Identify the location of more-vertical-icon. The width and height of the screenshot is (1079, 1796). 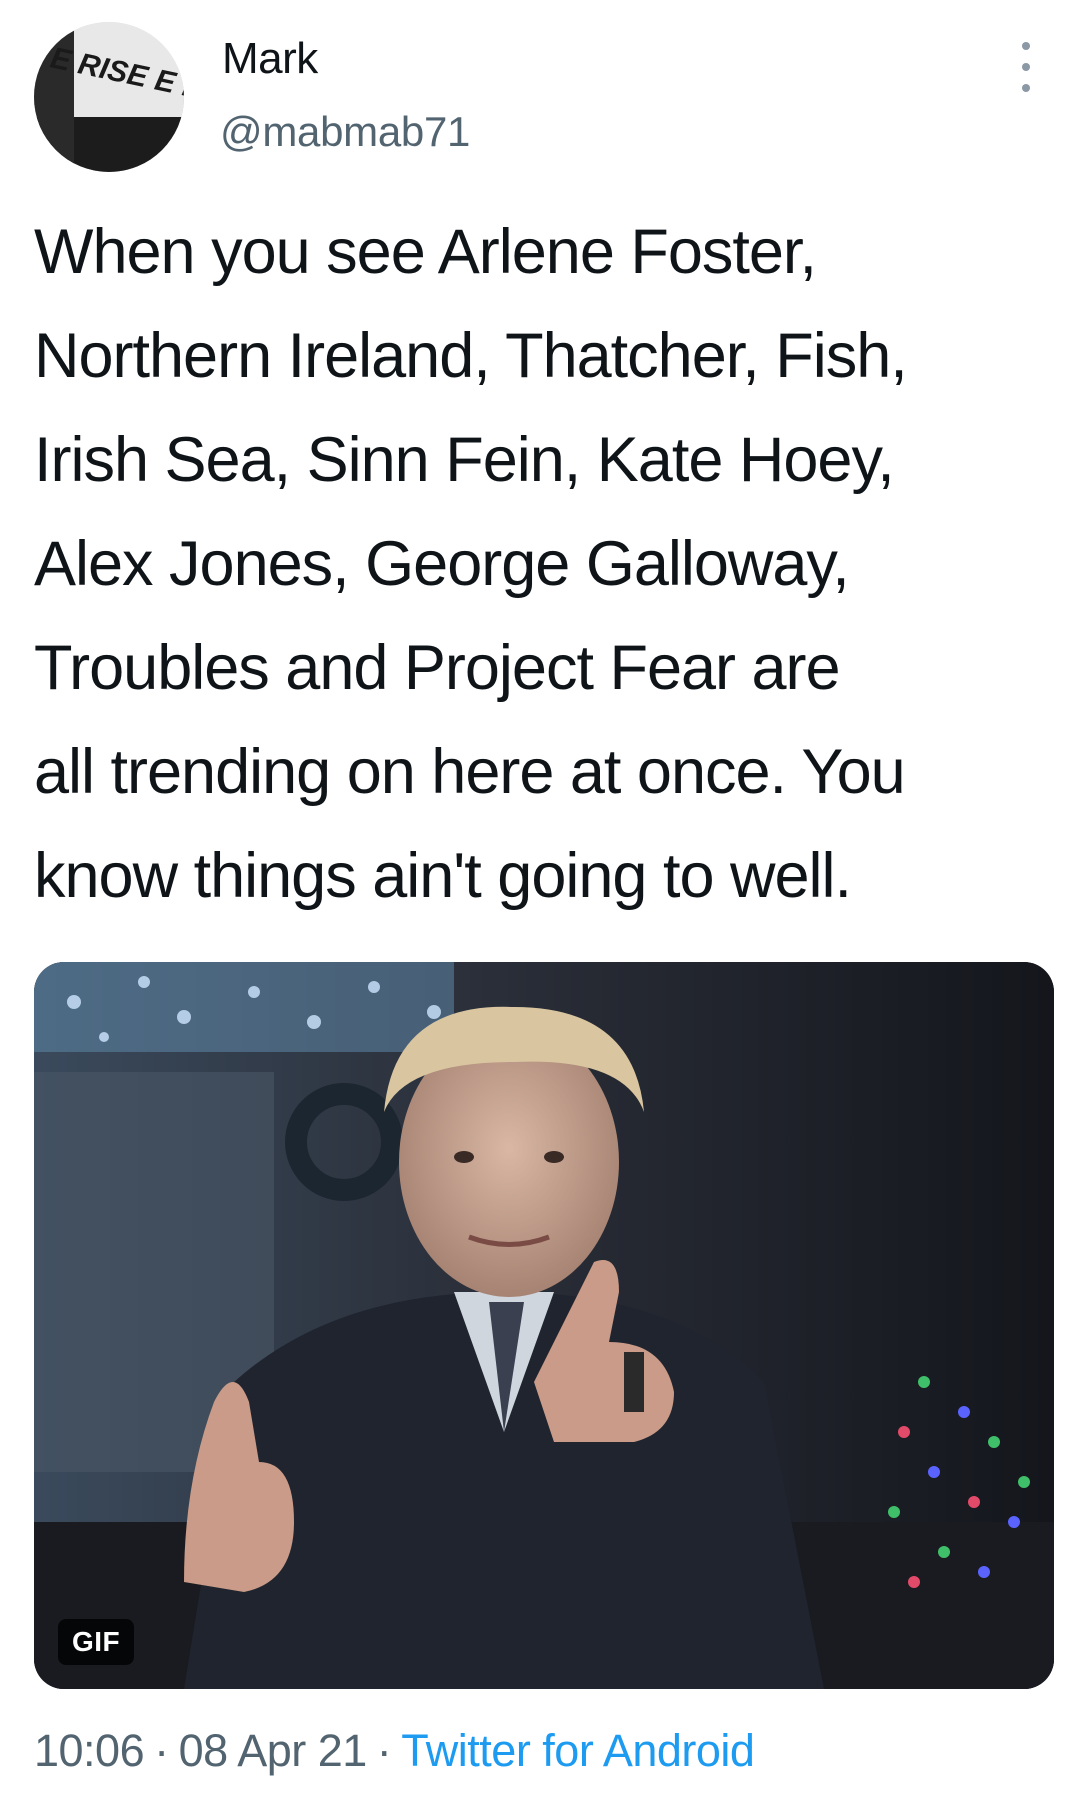
(1026, 46).